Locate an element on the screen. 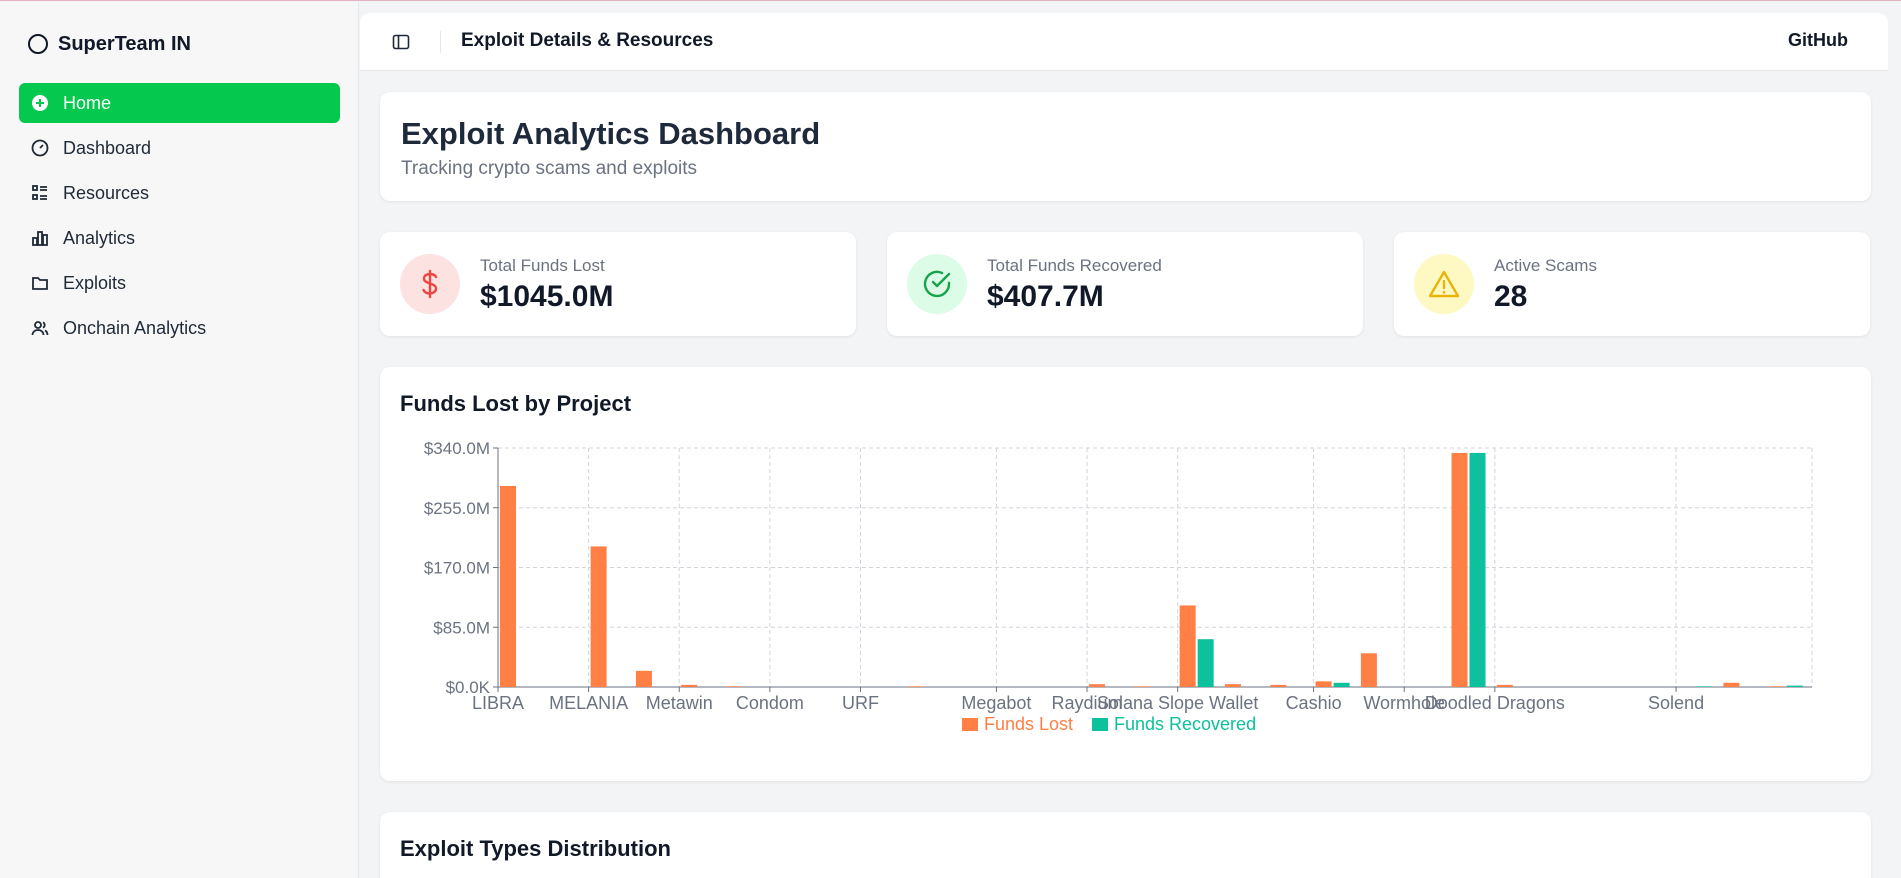  users-icon is located at coordinates (40, 328).